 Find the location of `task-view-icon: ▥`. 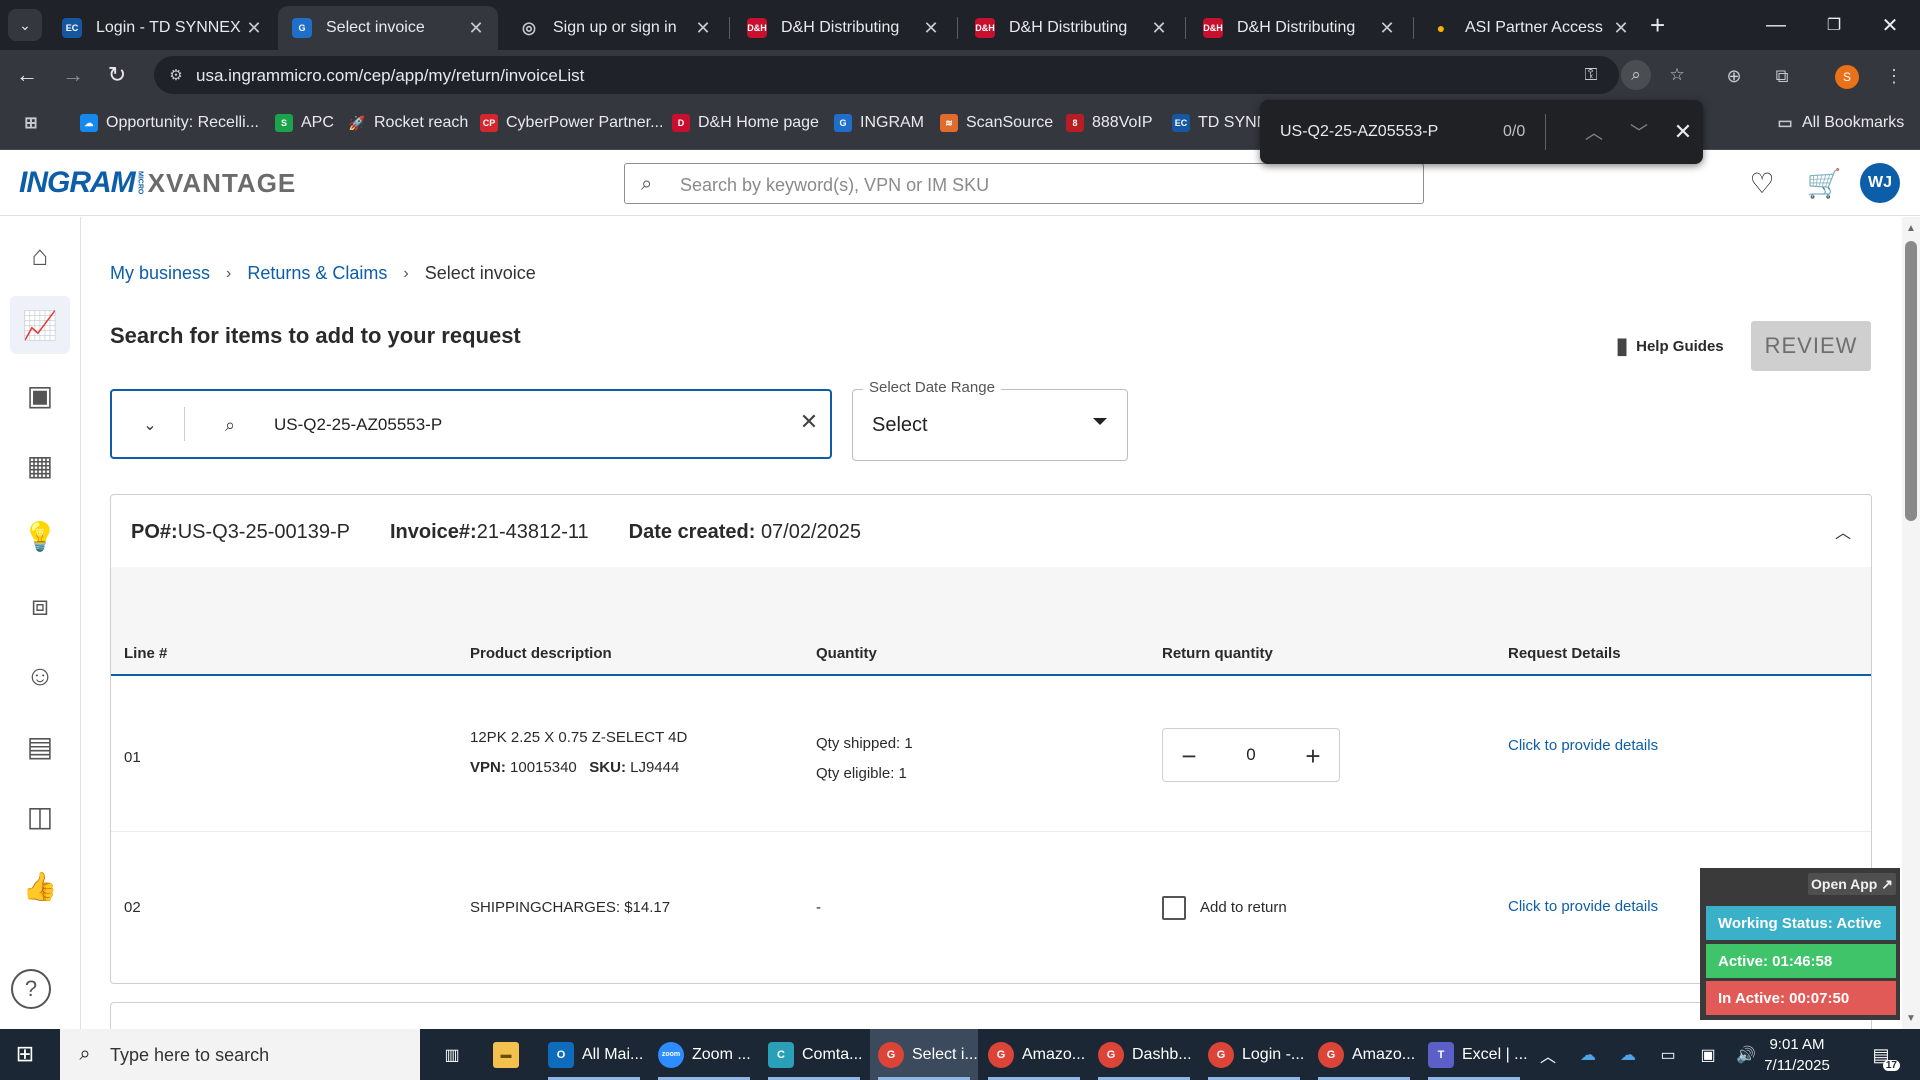

task-view-icon: ▥ is located at coordinates (452, 1054).